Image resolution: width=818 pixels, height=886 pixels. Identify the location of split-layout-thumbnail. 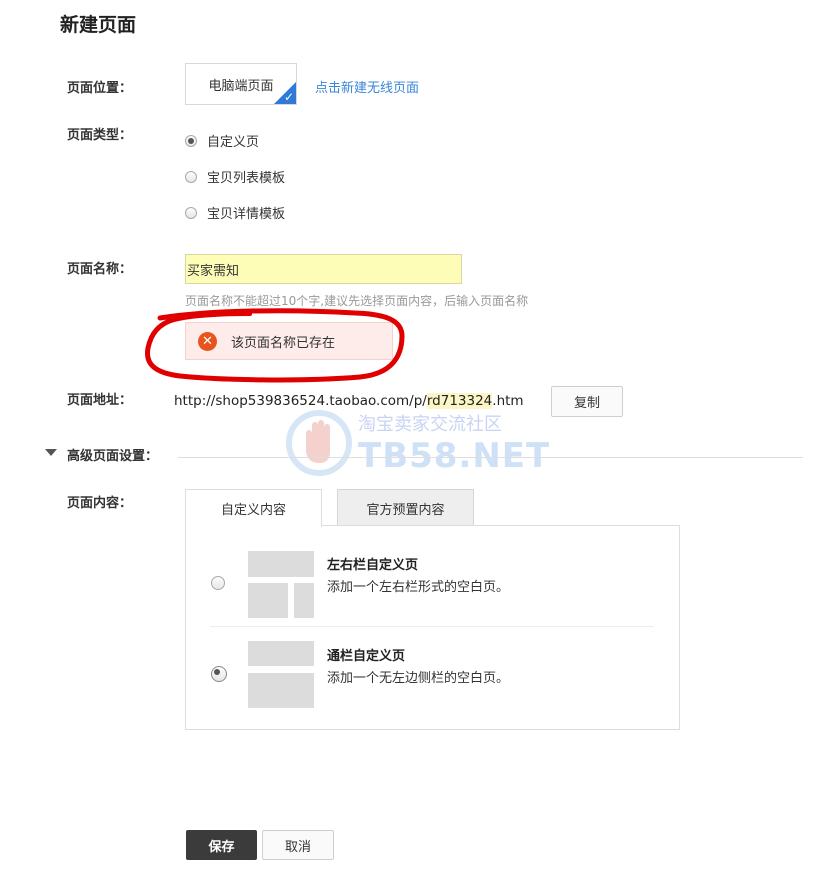
(281, 584).